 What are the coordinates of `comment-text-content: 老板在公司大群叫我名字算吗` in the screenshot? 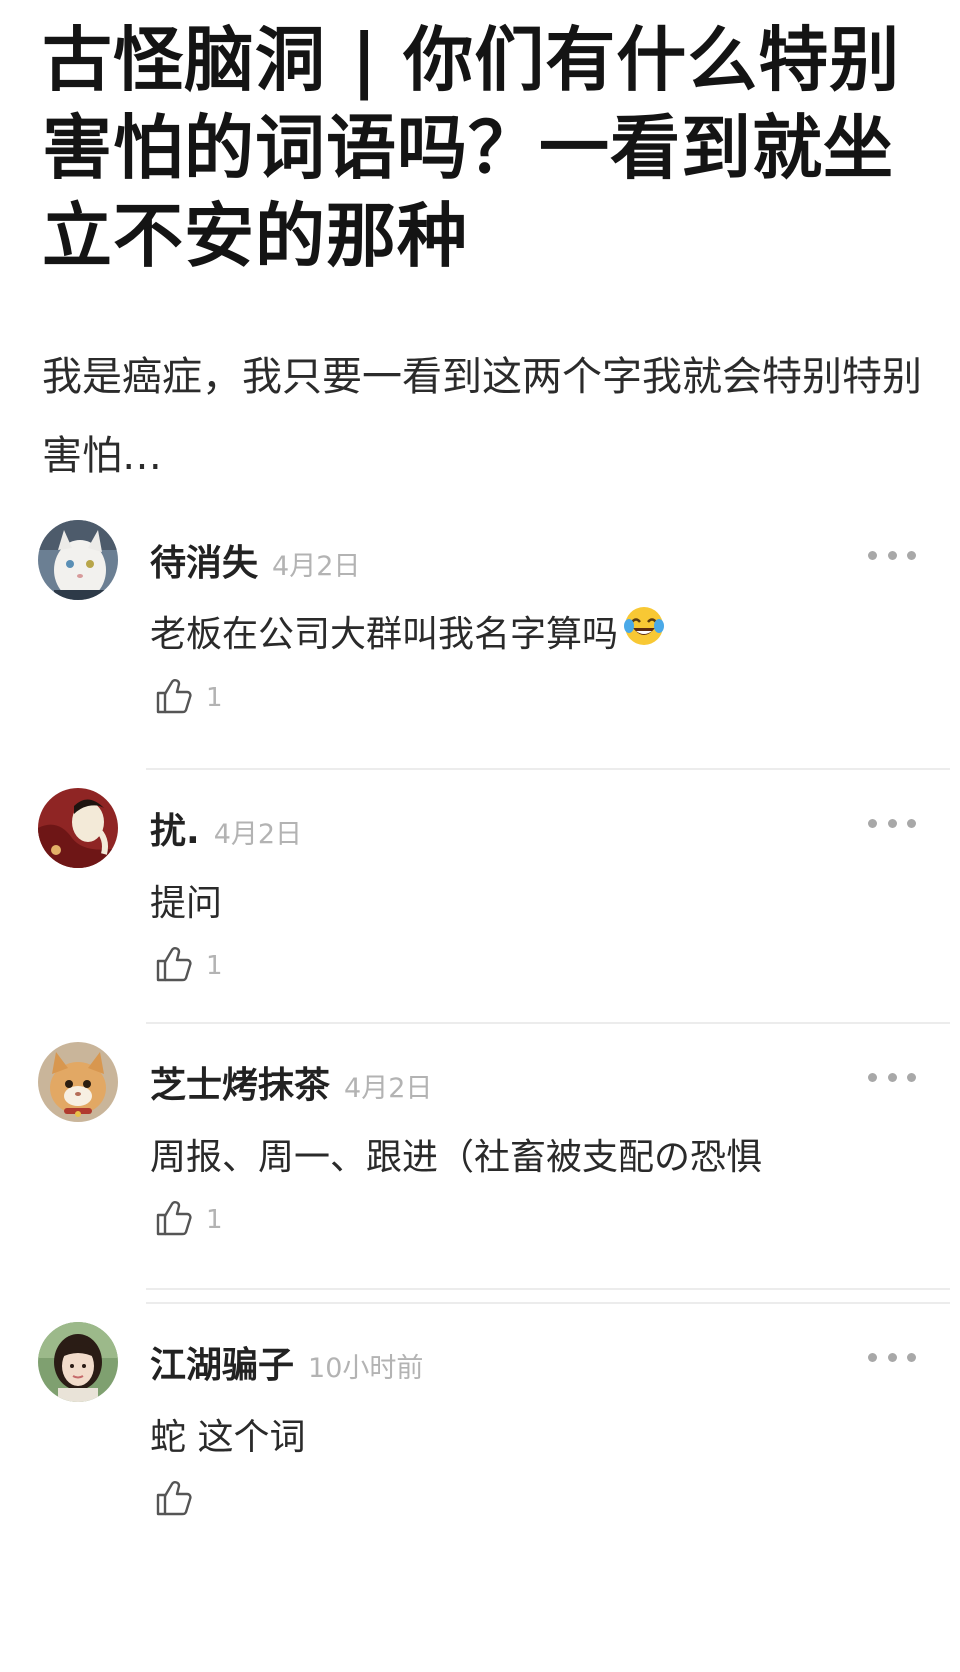 It's located at (384, 634).